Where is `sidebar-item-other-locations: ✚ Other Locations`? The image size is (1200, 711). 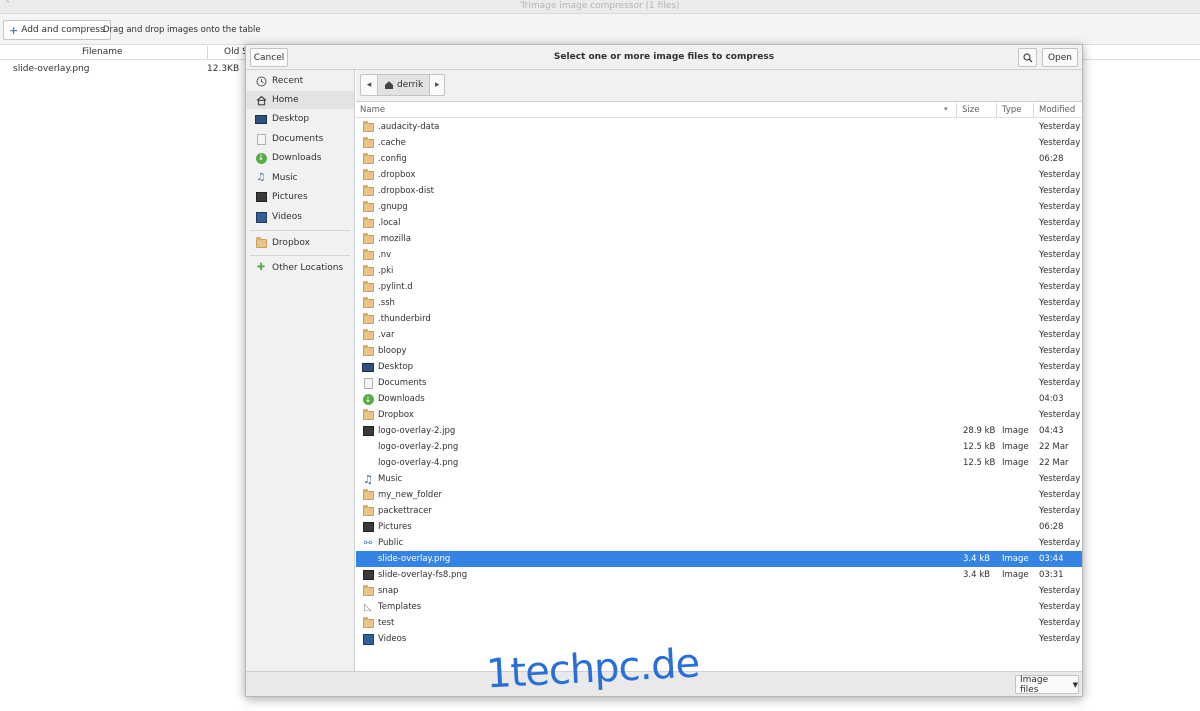 sidebar-item-other-locations: ✚ Other Locations is located at coordinates (300, 268).